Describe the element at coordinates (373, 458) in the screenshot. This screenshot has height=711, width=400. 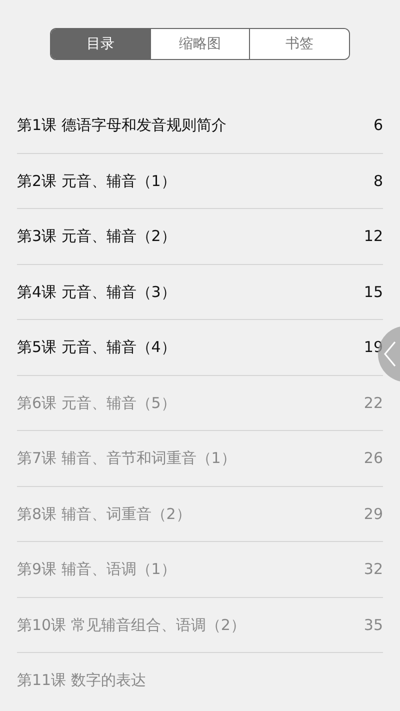
I see `page-number: 26` at that location.